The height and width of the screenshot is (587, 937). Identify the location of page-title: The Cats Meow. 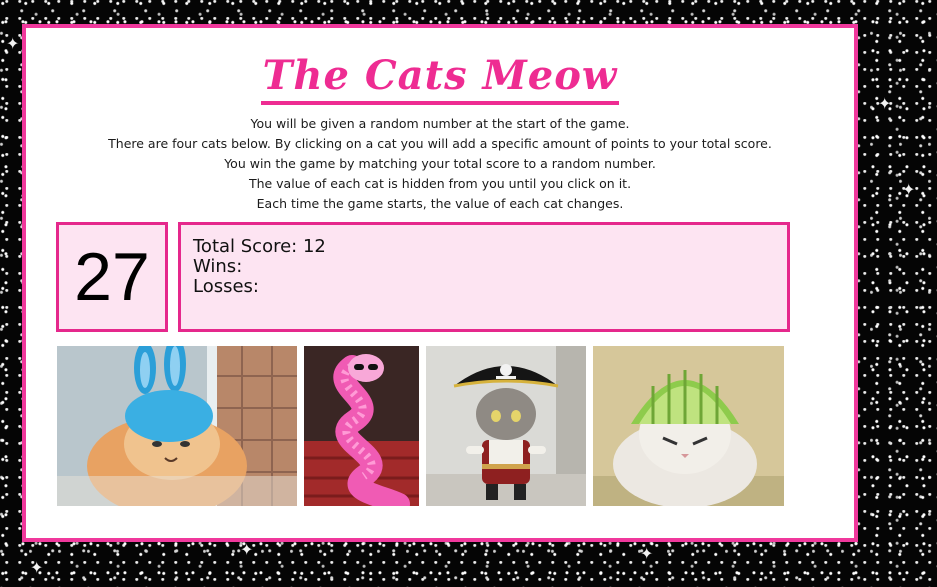
(440, 78).